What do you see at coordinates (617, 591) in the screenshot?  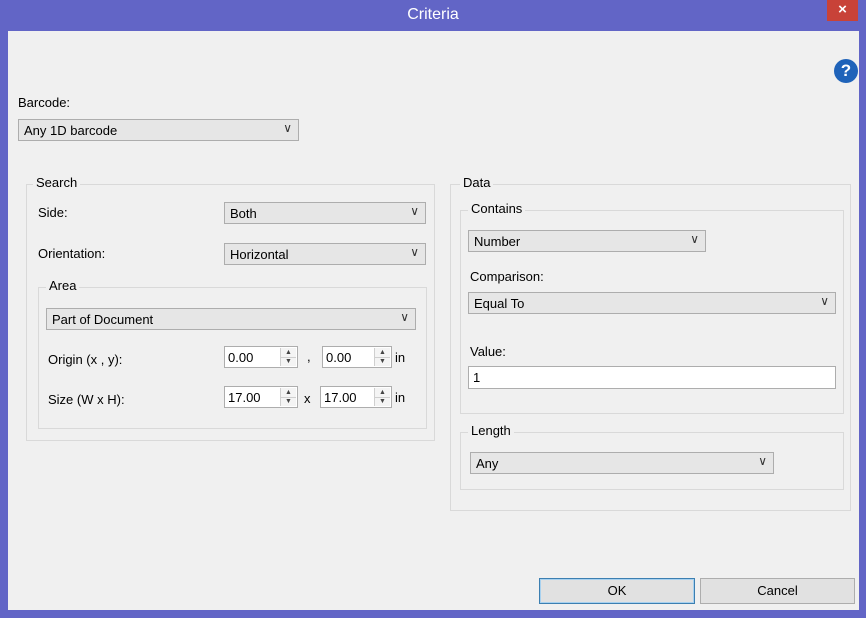 I see `ok-button: OK` at bounding box center [617, 591].